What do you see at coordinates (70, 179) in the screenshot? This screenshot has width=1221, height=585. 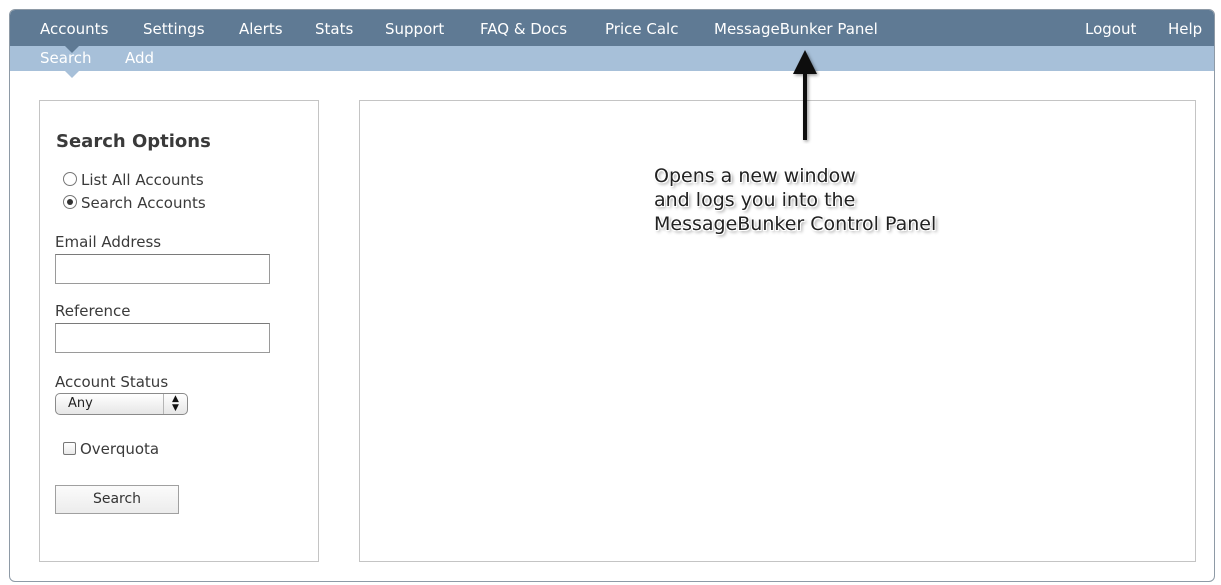 I see `radio-button` at bounding box center [70, 179].